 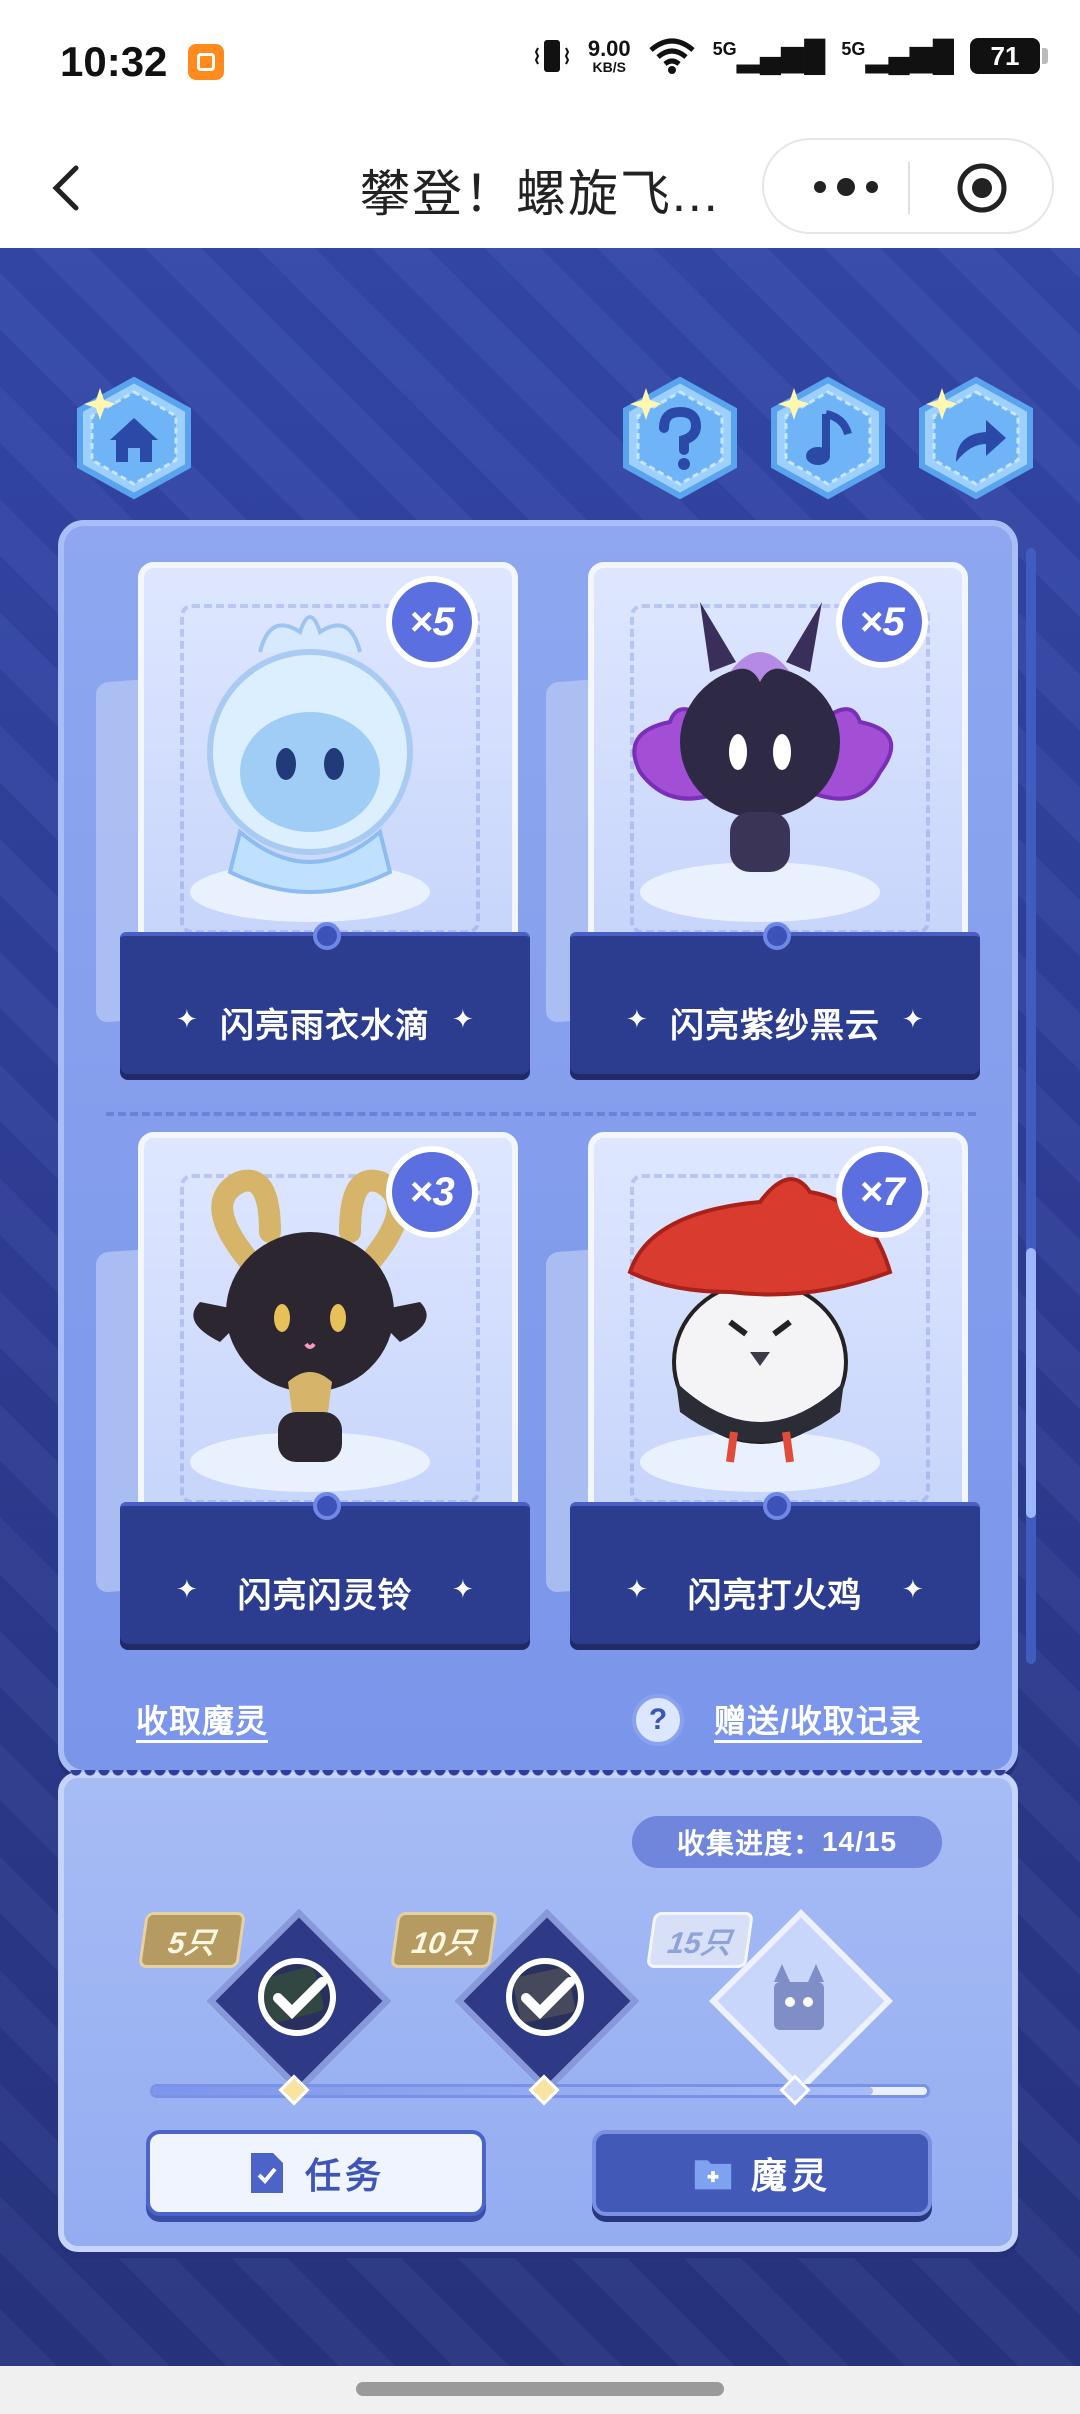 I want to click on vibrate-icon, so click(x=551, y=56).